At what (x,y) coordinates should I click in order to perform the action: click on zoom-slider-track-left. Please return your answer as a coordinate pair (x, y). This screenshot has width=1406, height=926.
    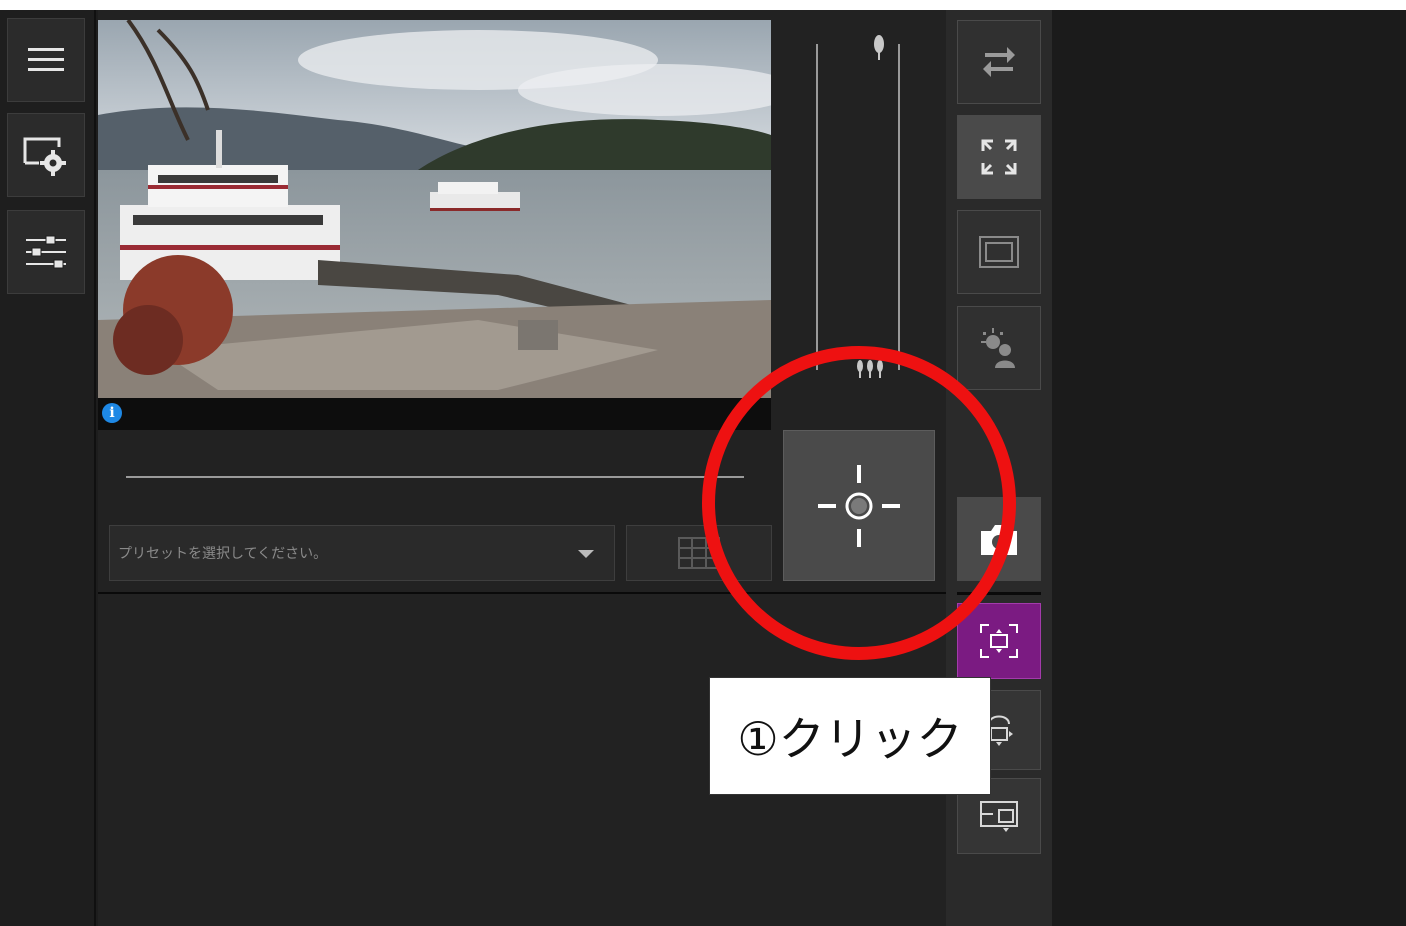
    Looking at the image, I should click on (817, 207).